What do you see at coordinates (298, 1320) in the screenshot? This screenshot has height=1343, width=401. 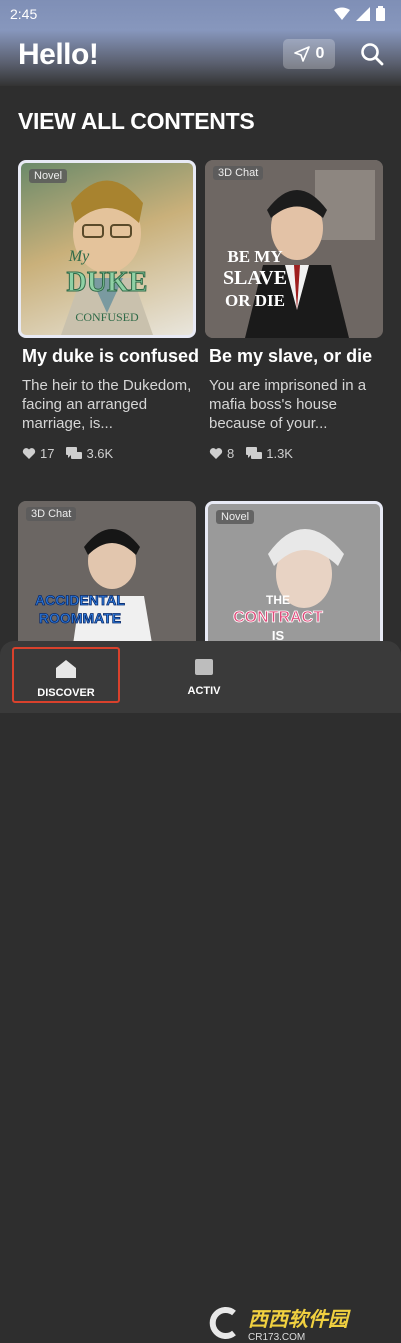 I see `watermark-main-text: 西西软件园` at bounding box center [298, 1320].